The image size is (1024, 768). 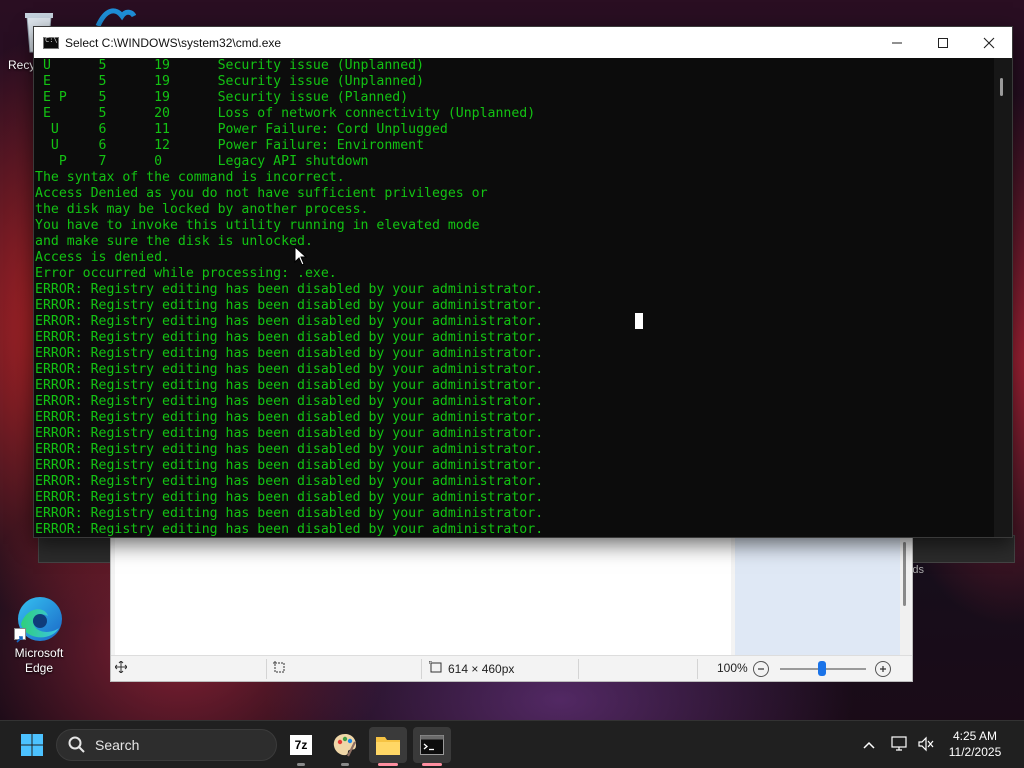 I want to click on chevron-up-icon, so click(x=869, y=745).